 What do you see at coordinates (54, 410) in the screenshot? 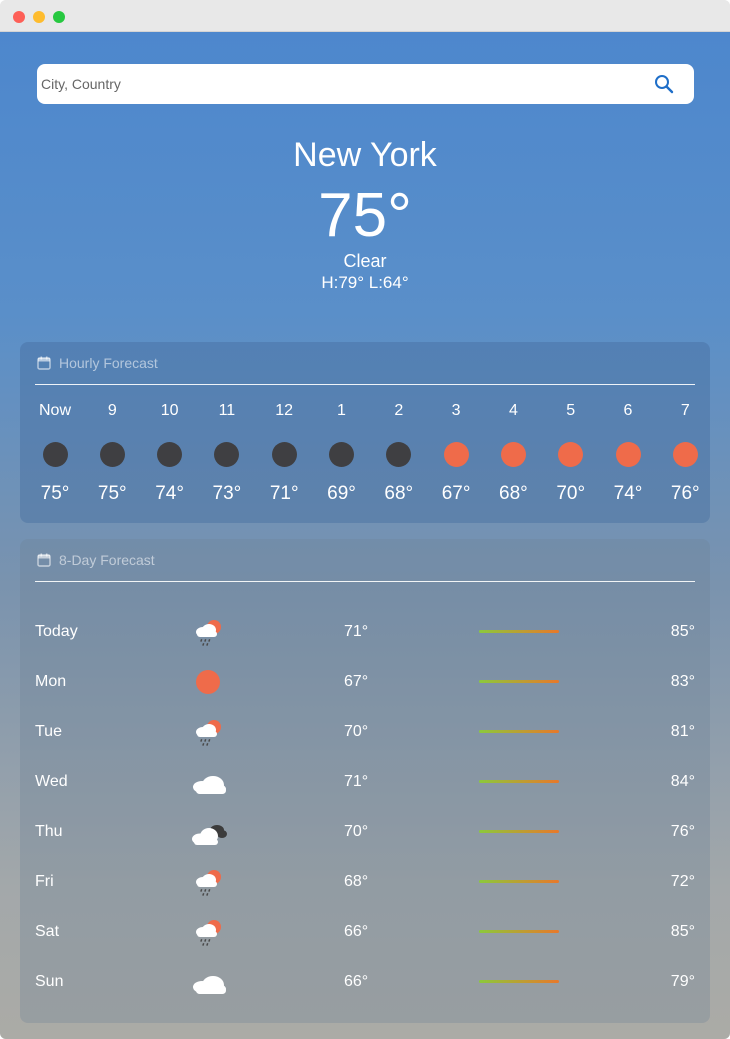
I see `hour-label: Now` at bounding box center [54, 410].